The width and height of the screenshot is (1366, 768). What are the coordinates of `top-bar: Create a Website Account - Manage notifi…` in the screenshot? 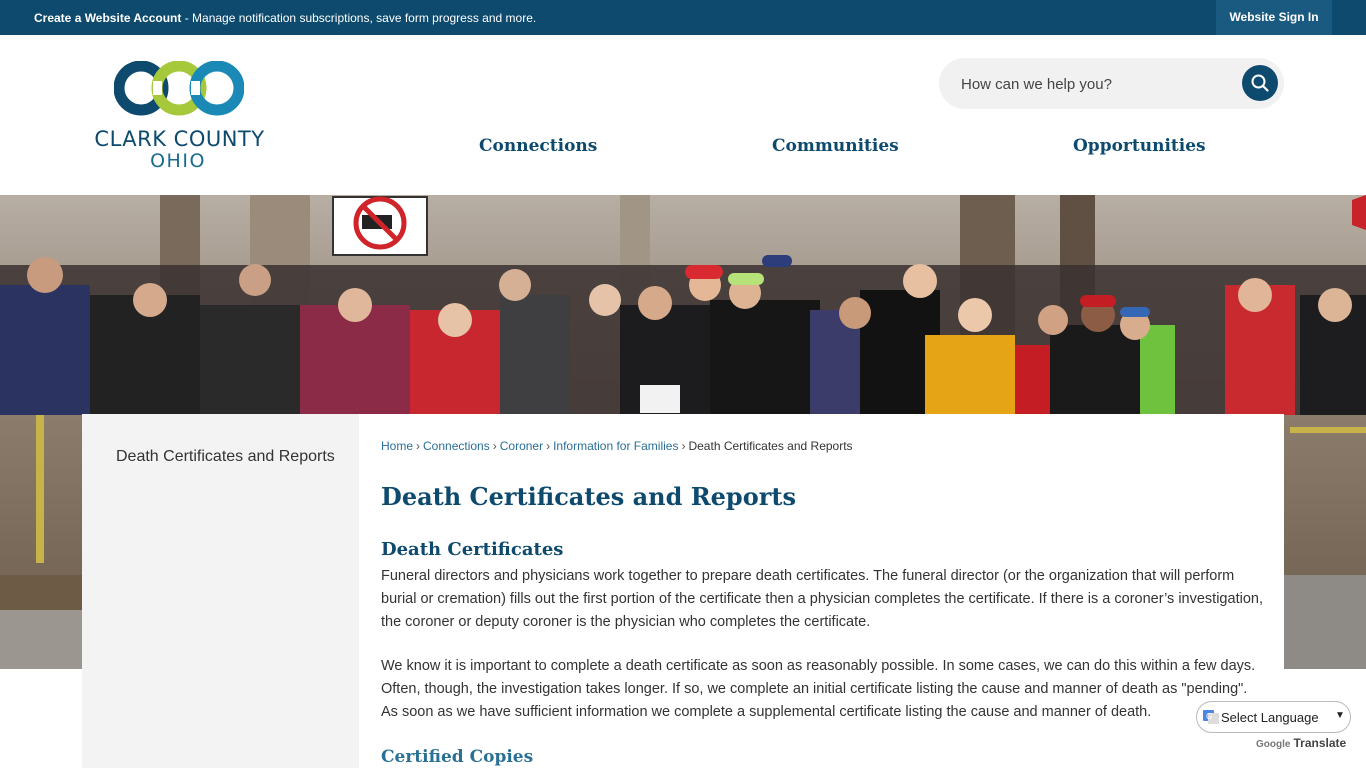 It's located at (683, 17).